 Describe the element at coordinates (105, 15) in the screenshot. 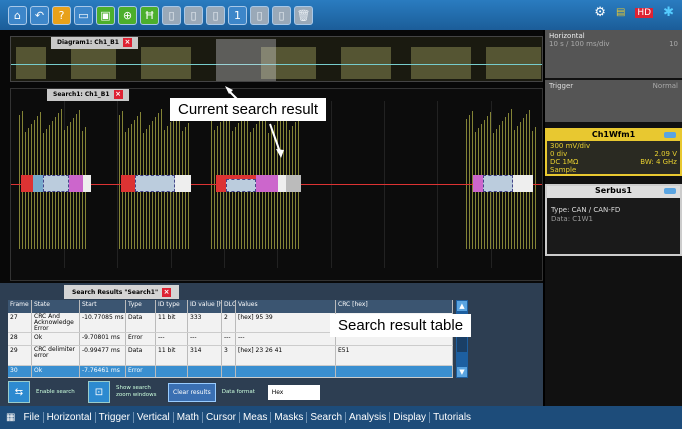

I see `save-icon: ▣` at that location.